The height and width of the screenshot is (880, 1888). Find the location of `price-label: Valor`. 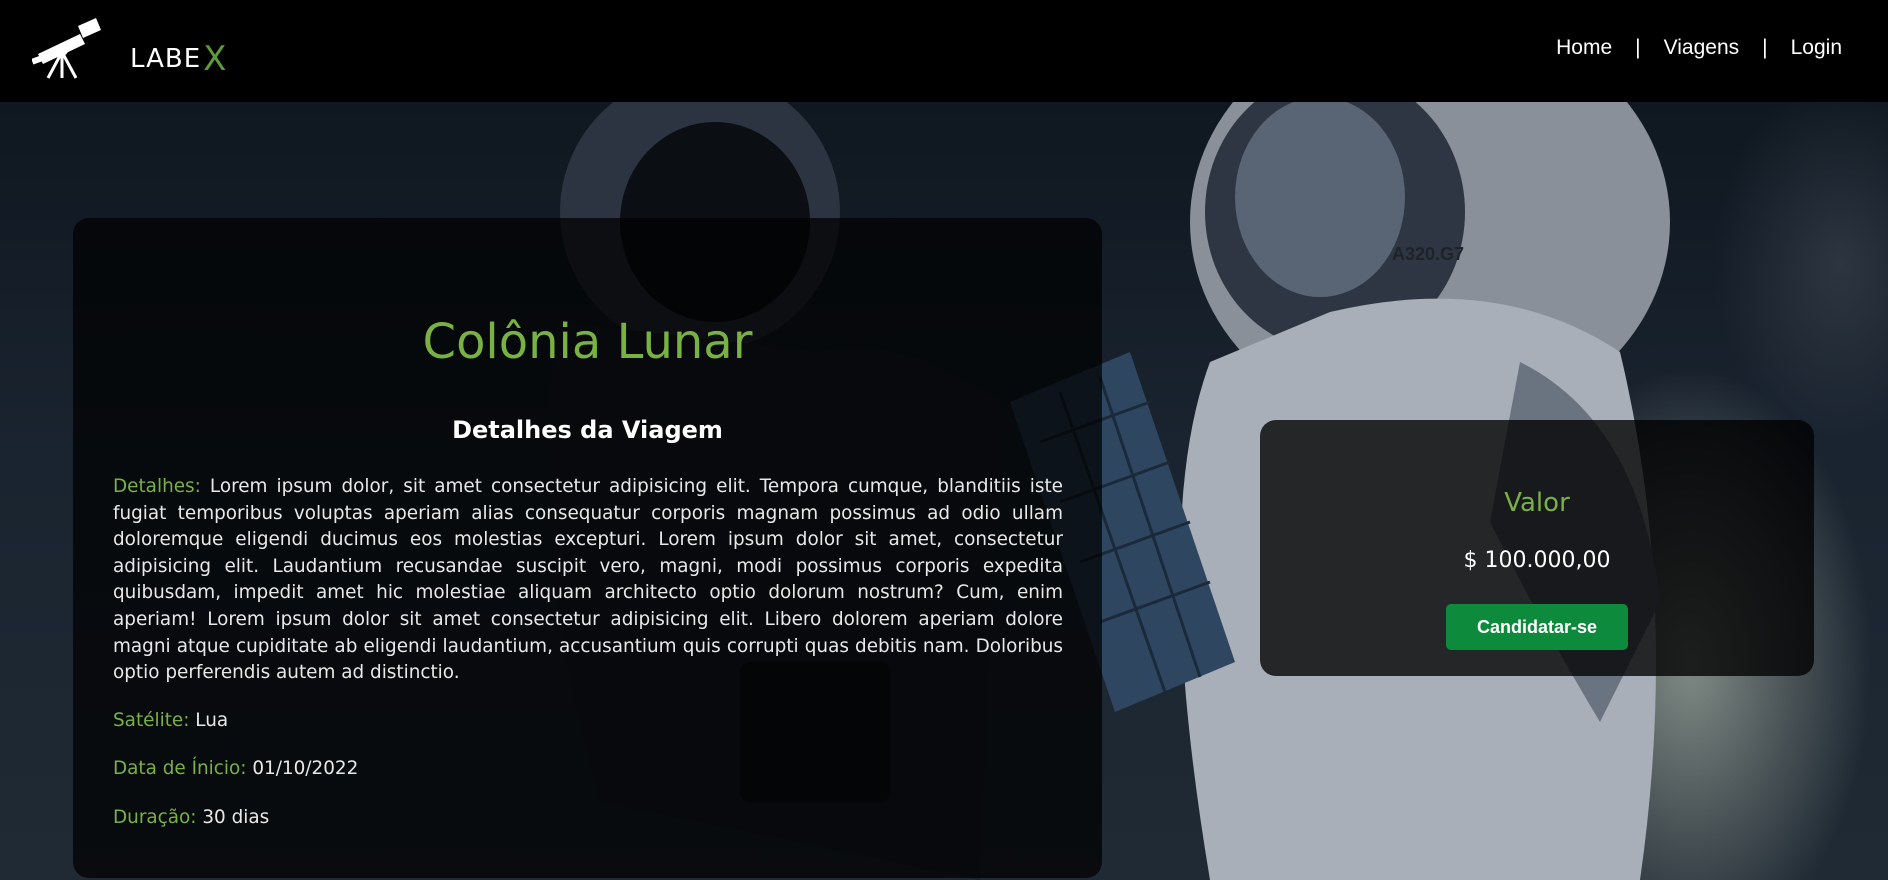

price-label: Valor is located at coordinates (1537, 503).